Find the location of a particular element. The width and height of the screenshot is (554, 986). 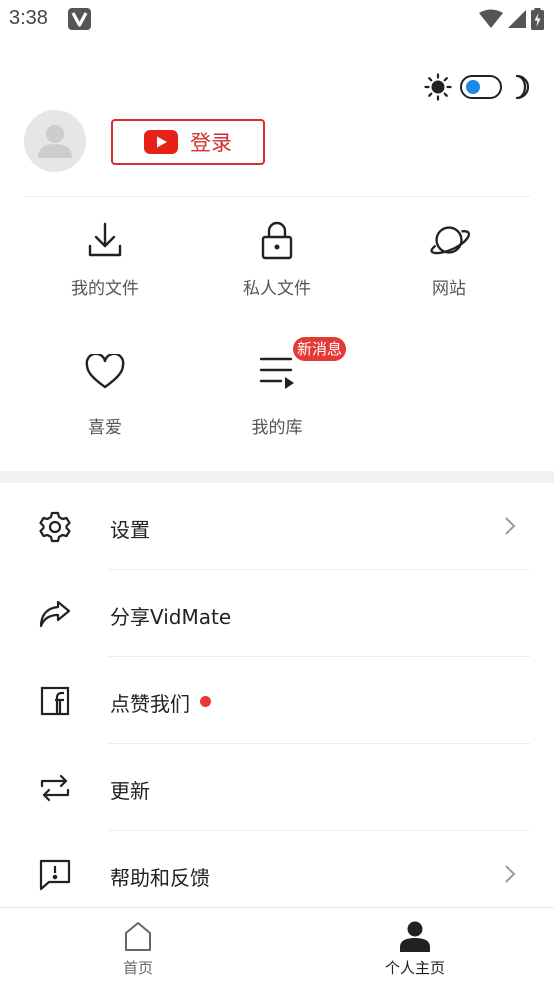

menu-label: 分享VidMate is located at coordinates (171, 617).